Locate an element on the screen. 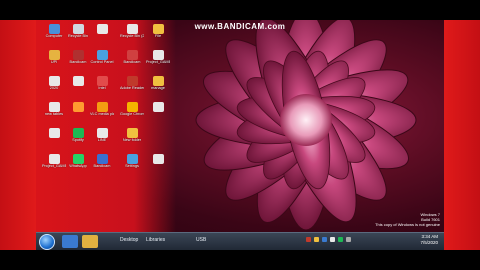  clock-date: 7/5/2020 is located at coordinates (429, 242).